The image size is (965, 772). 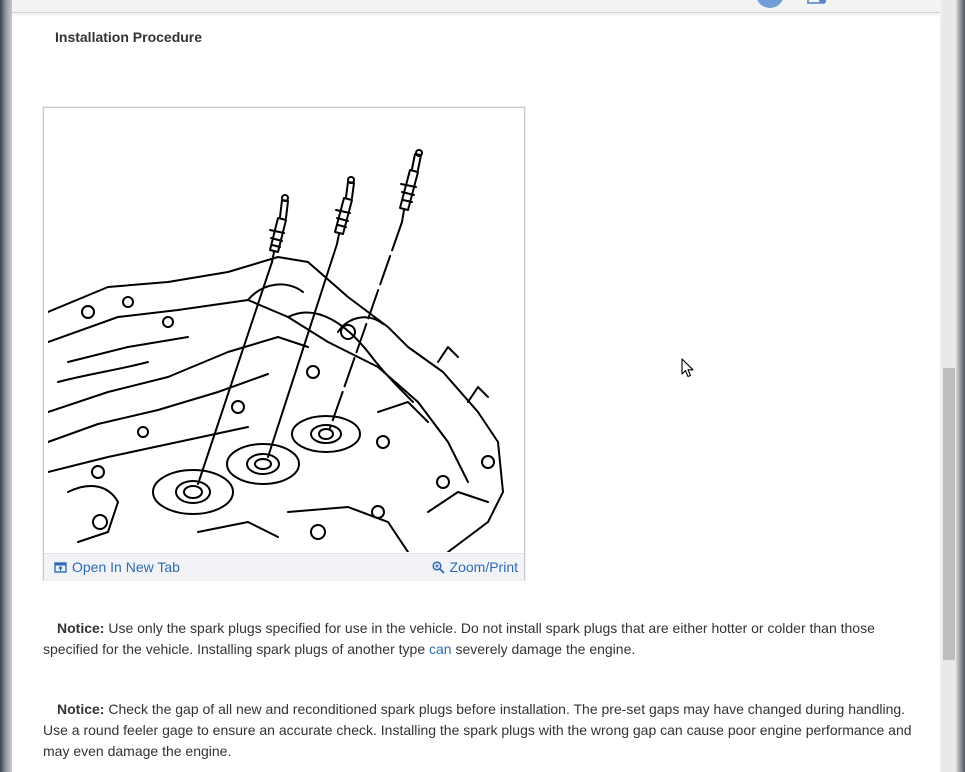 I want to click on section-title: Installation Procedure, so click(x=129, y=37).